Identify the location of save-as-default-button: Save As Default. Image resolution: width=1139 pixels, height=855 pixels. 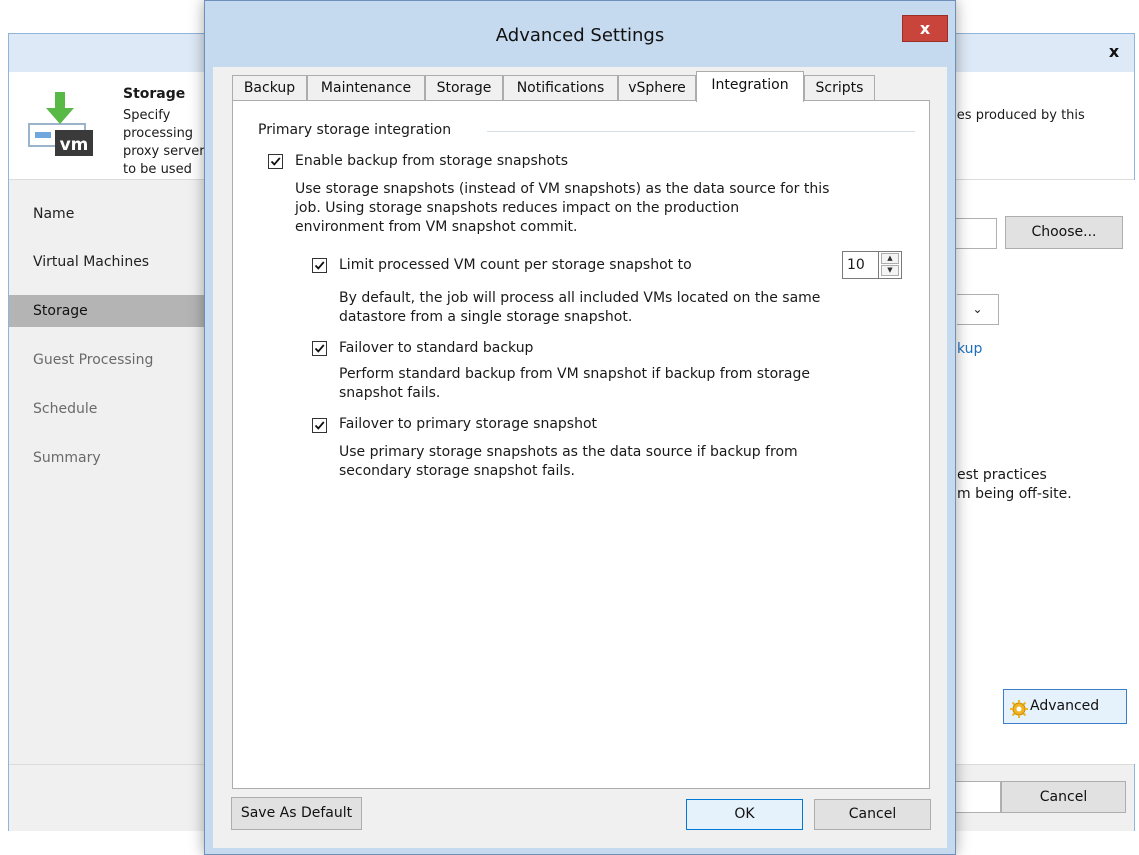
(296, 813).